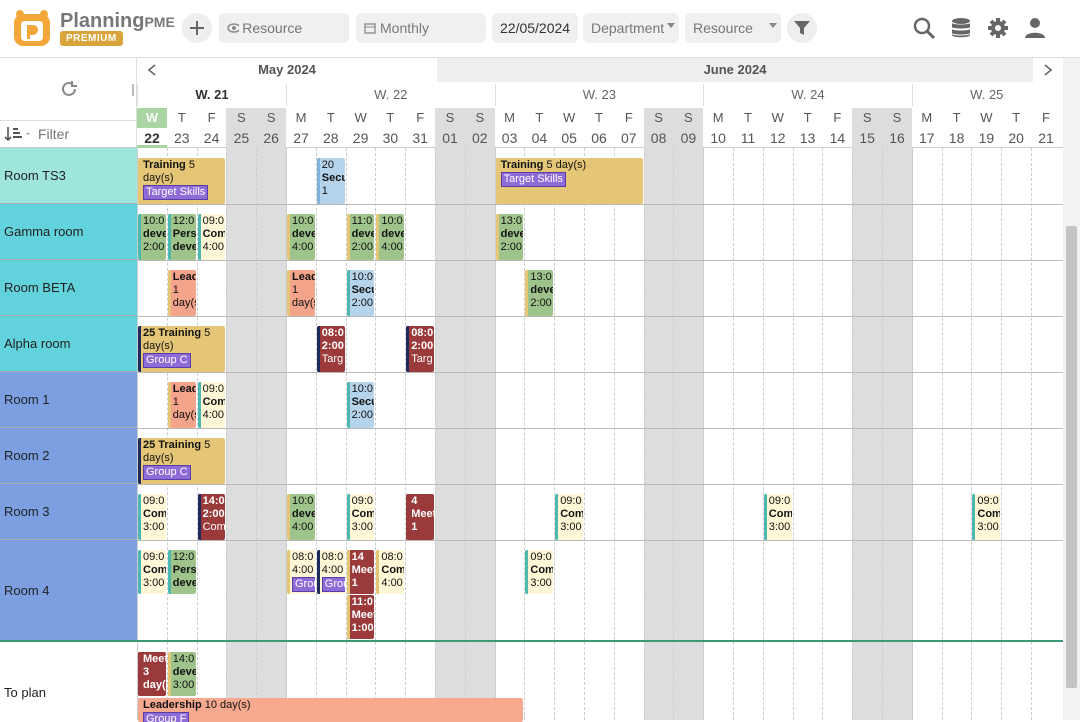  What do you see at coordinates (1035, 28) in the screenshot?
I see `user-button` at bounding box center [1035, 28].